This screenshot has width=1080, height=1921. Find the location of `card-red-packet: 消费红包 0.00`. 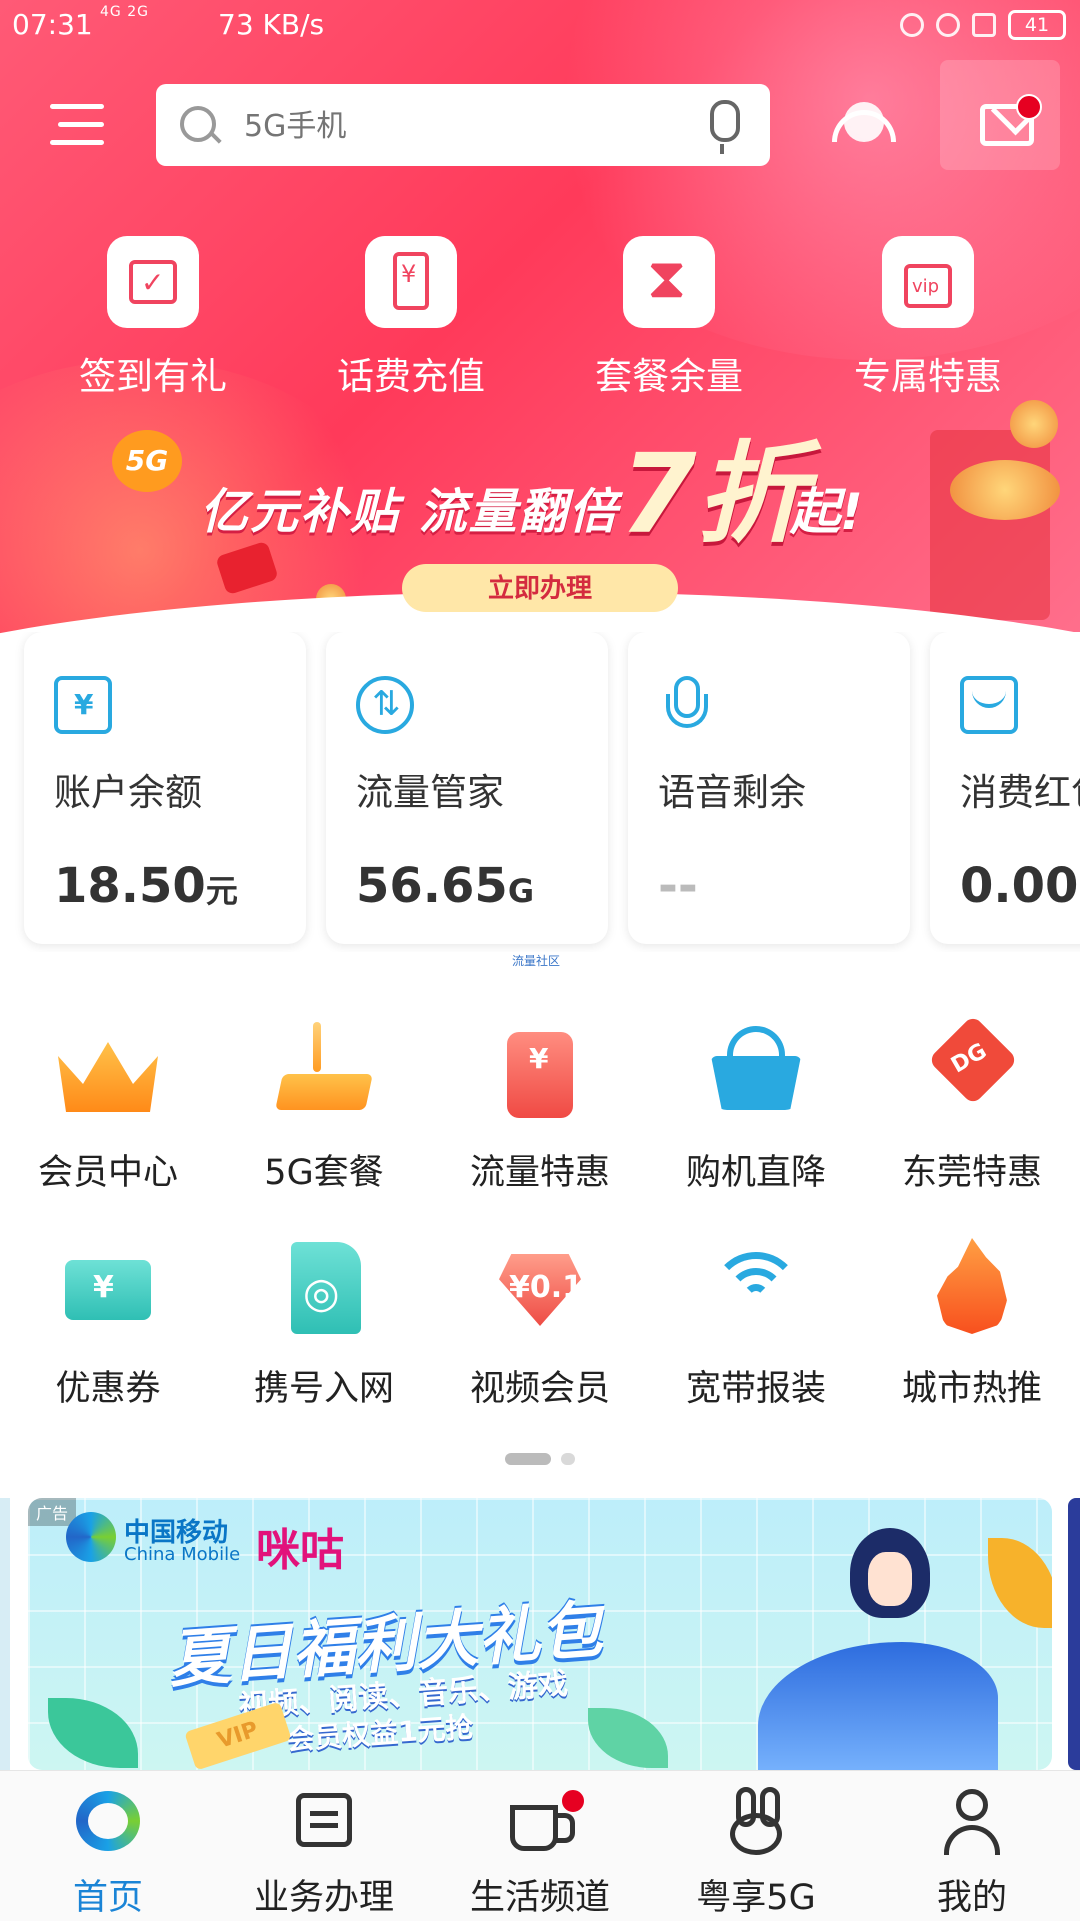

card-red-packet: 消费红包 0.00 is located at coordinates (1005, 788).